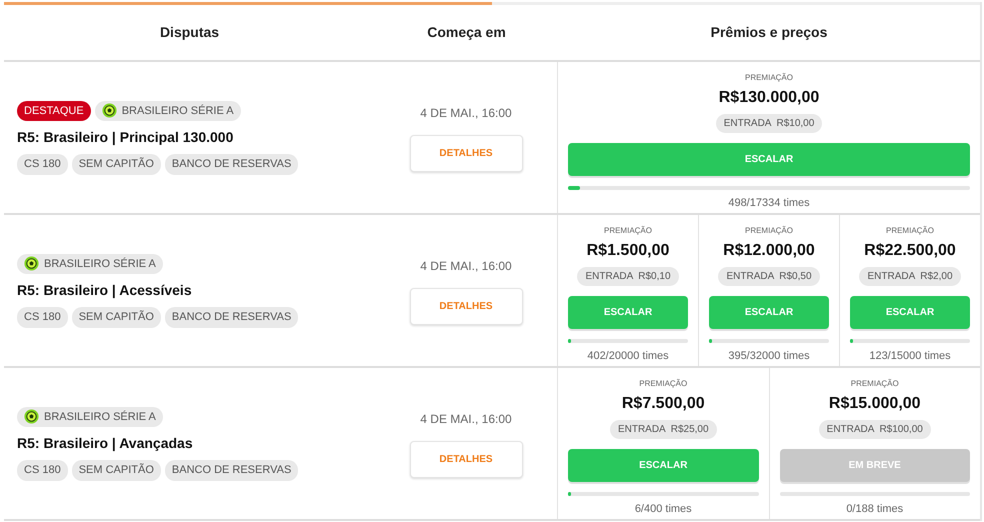  Describe the element at coordinates (769, 356) in the screenshot. I see `teams-count: 395/32000 times` at that location.